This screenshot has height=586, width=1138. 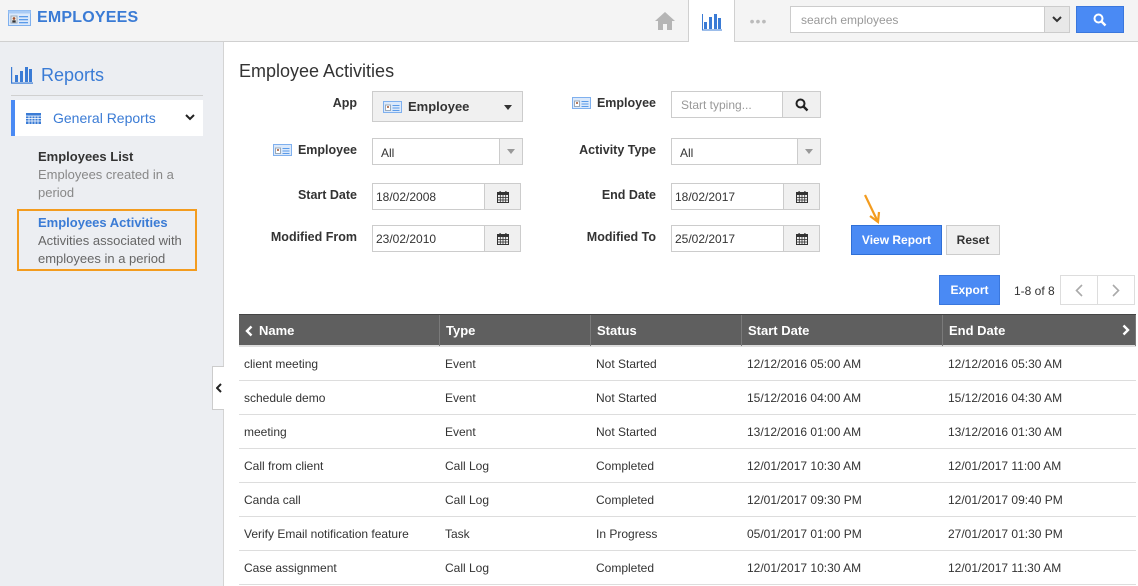 What do you see at coordinates (317, 71) in the screenshot?
I see `page-title: Employee Activities` at bounding box center [317, 71].